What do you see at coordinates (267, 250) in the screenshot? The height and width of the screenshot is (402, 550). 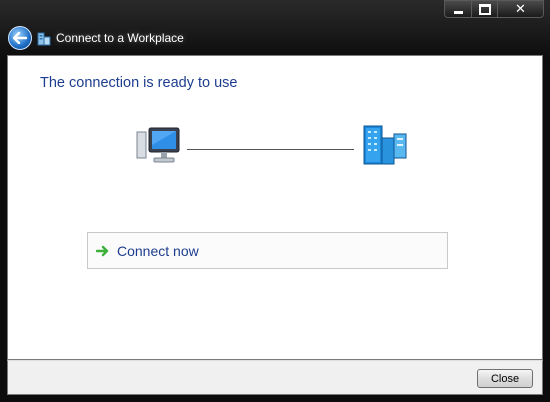 I see `connect-now-button: Connect now` at bounding box center [267, 250].